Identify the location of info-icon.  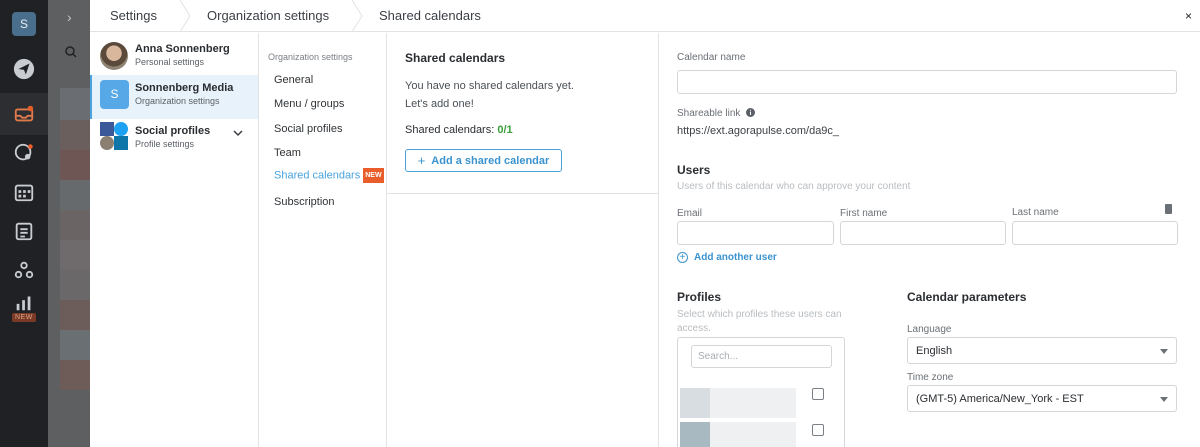
(751, 112).